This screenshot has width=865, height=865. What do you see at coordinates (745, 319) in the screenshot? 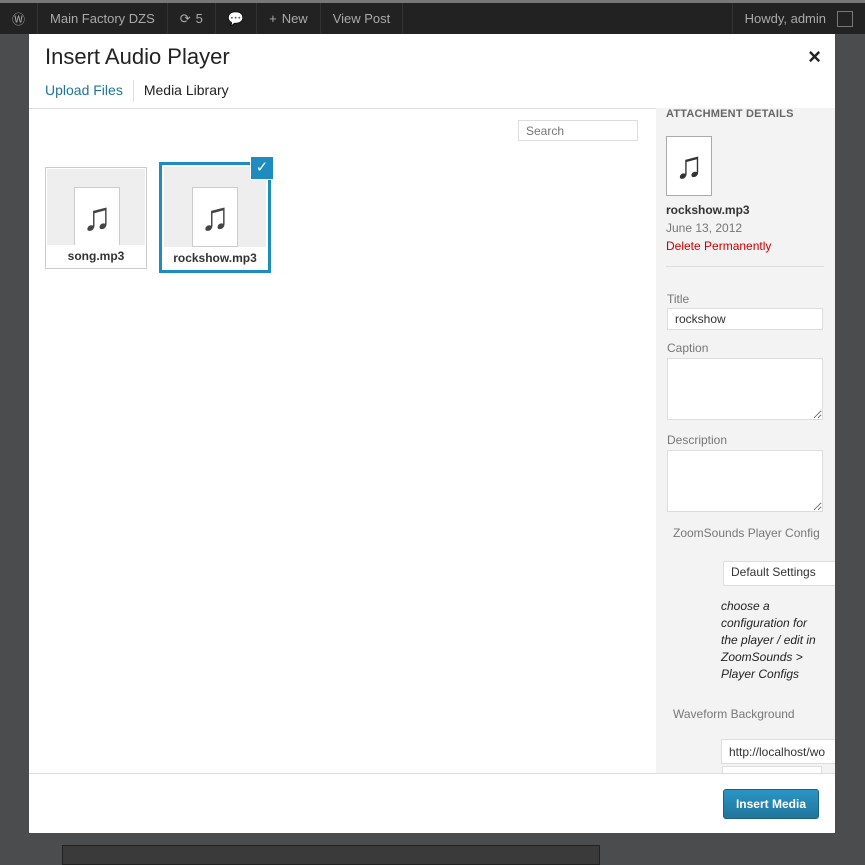
I see `title-input` at bounding box center [745, 319].